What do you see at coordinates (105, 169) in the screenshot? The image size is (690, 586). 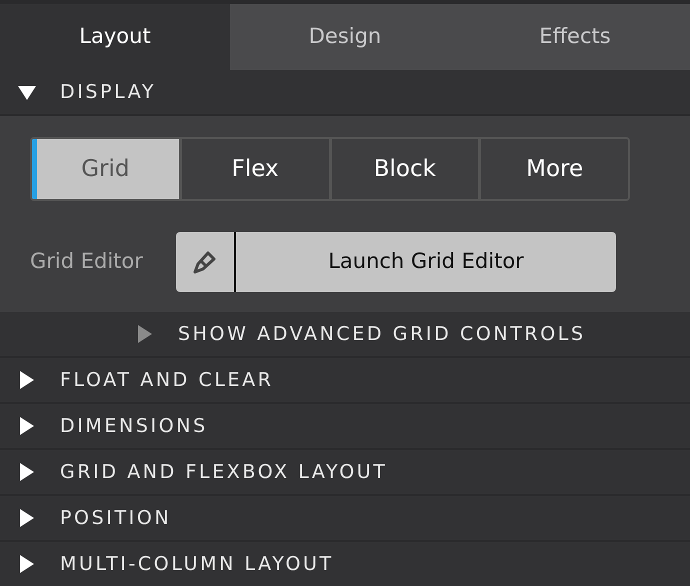 I see `display-mode-button: Grid` at bounding box center [105, 169].